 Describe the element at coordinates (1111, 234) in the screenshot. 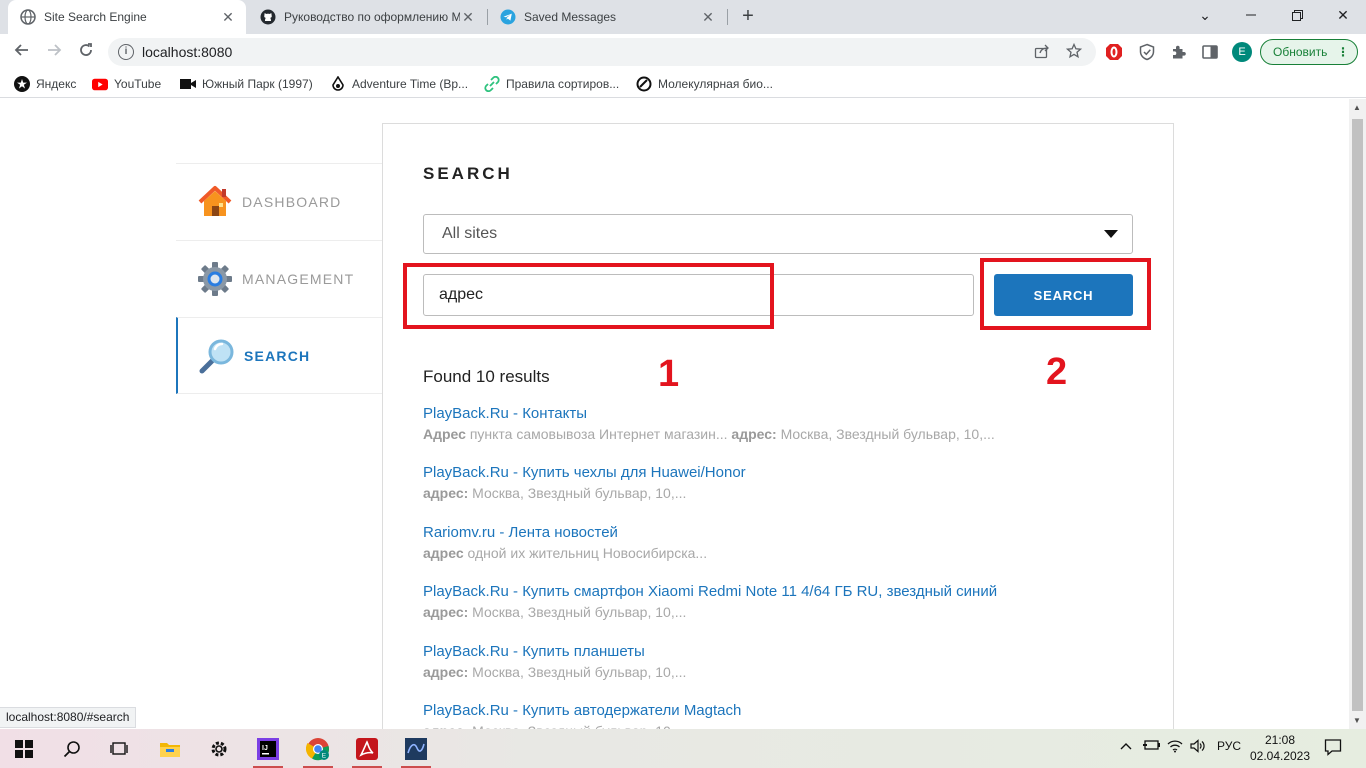

I see `chevron-down-icon` at that location.